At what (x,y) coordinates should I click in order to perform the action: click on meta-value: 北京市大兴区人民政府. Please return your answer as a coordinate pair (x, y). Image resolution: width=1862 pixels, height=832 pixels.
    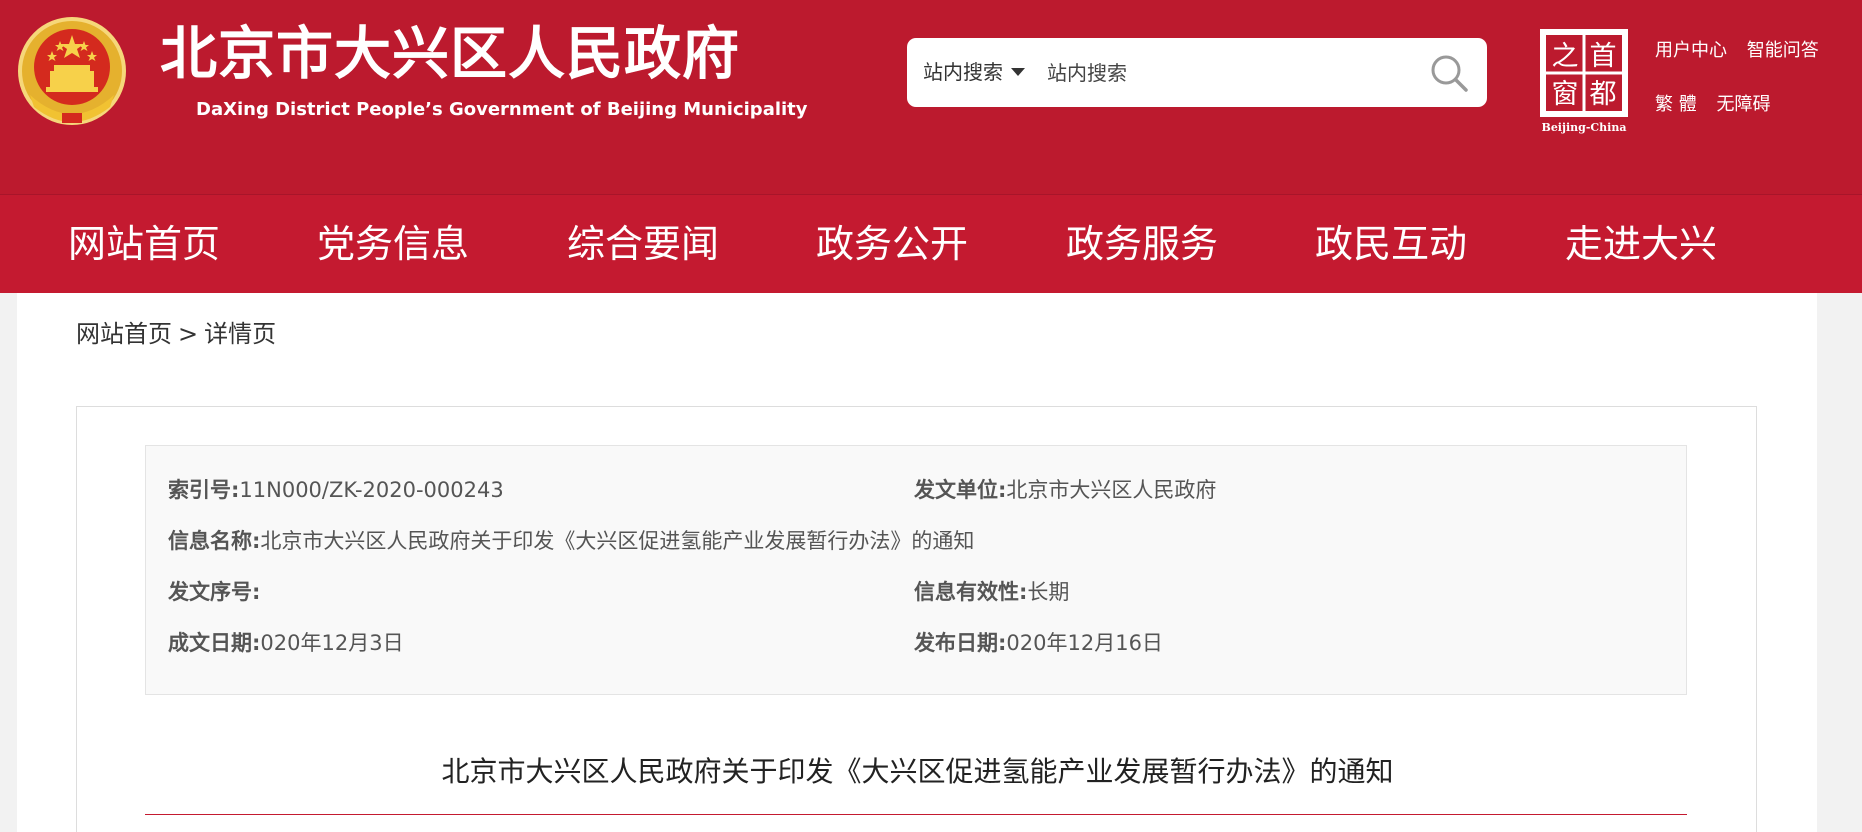
    Looking at the image, I should click on (1111, 490).